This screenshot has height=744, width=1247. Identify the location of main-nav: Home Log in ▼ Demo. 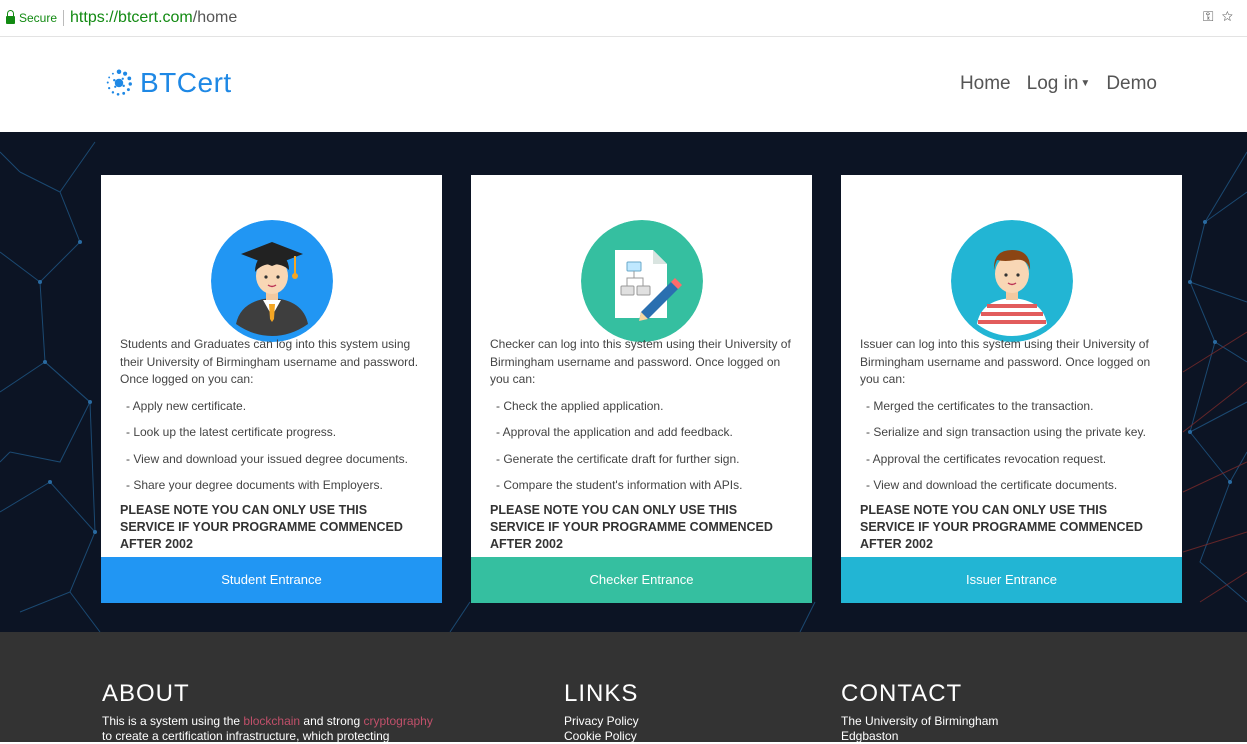
(1058, 84).